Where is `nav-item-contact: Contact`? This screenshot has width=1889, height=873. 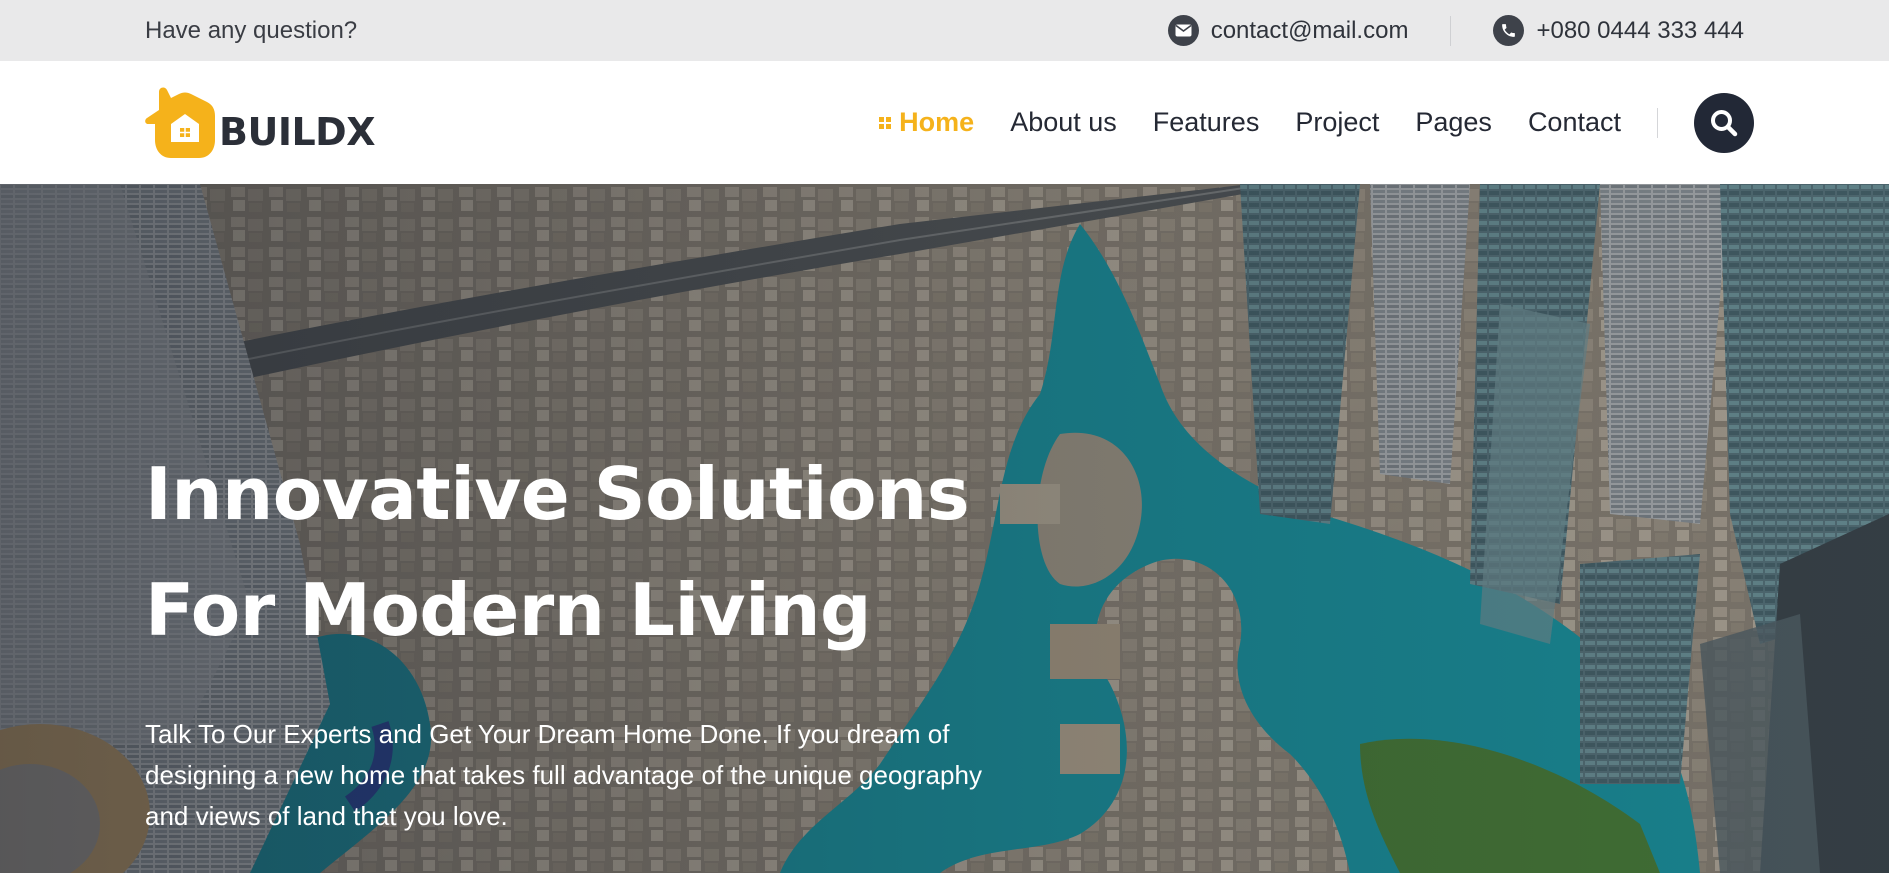 nav-item-contact: Contact is located at coordinates (1574, 122).